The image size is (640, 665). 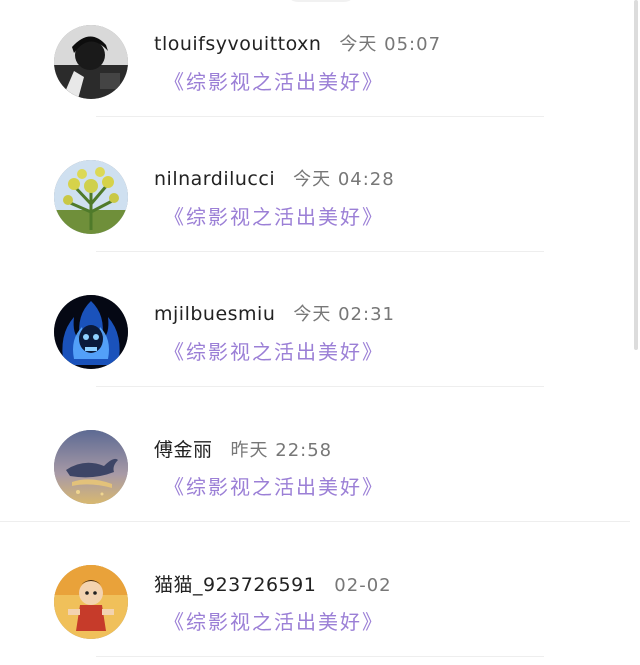 What do you see at coordinates (235, 583) in the screenshot?
I see `username: 猫猫_923726591` at bounding box center [235, 583].